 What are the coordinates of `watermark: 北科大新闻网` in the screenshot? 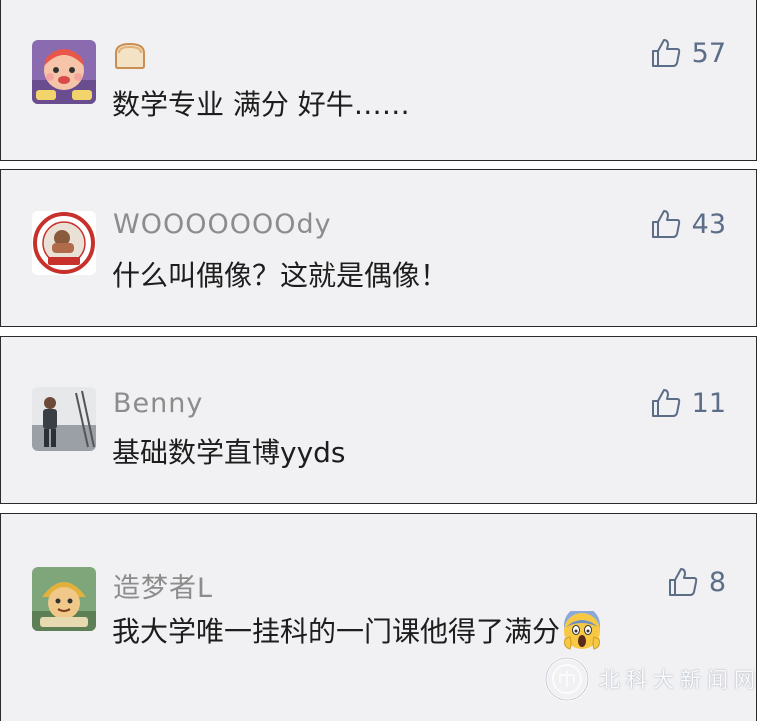 It's located at (652, 679).